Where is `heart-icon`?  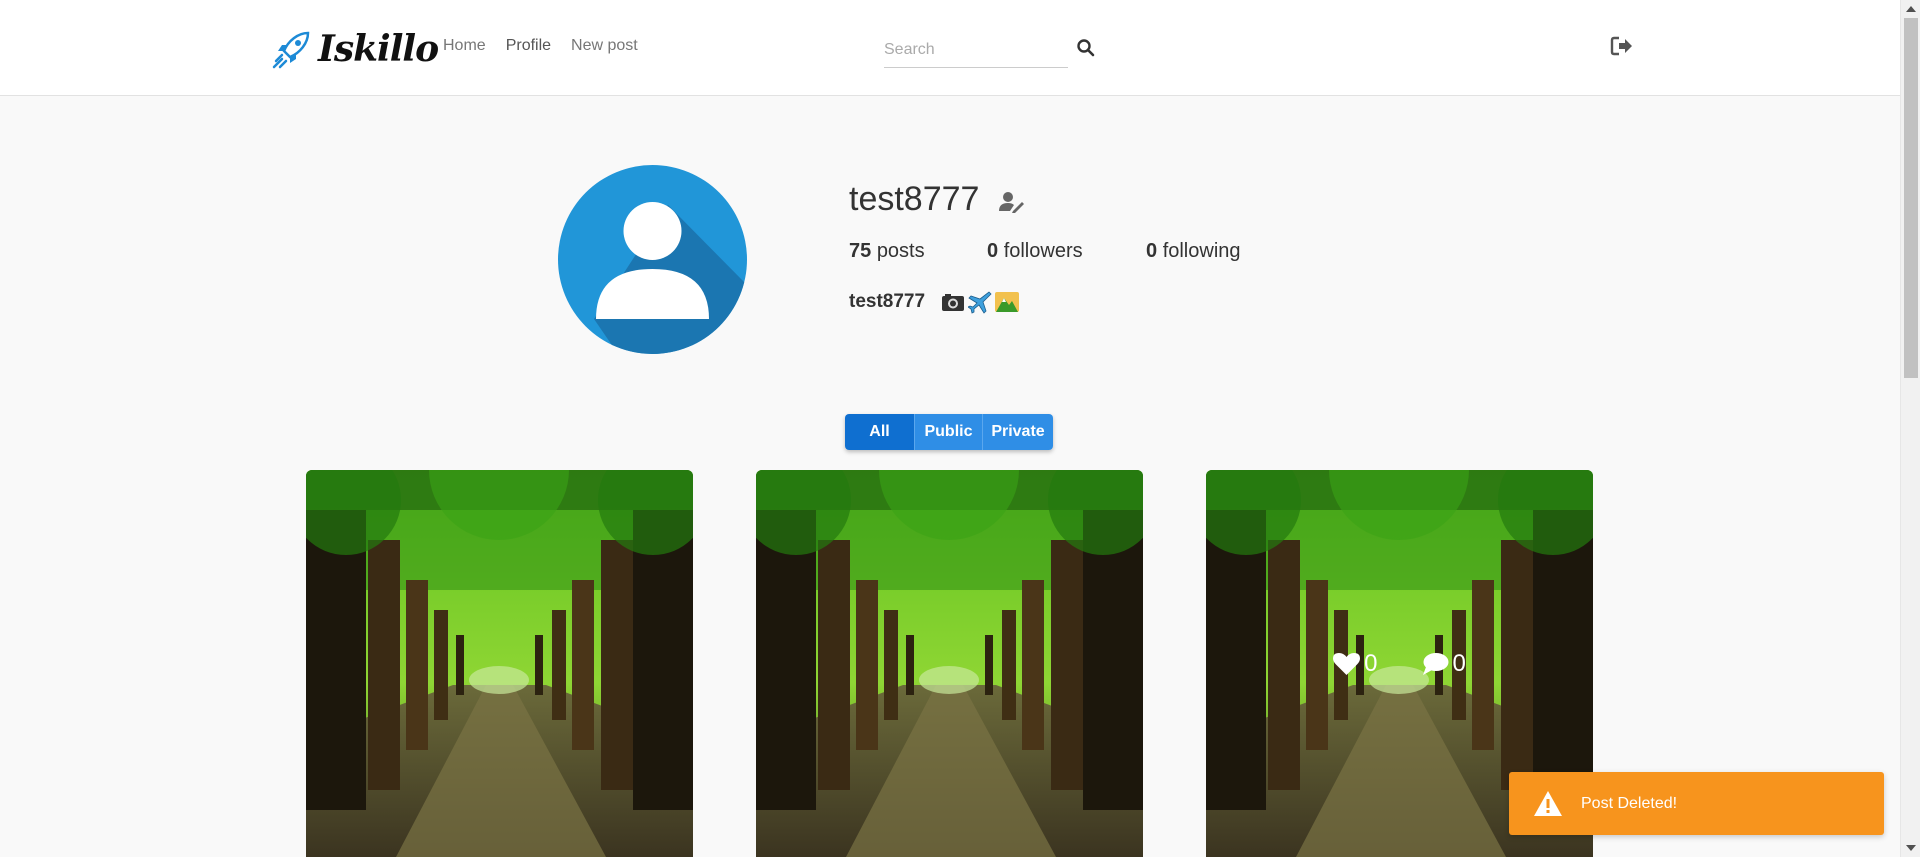 heart-icon is located at coordinates (1347, 663).